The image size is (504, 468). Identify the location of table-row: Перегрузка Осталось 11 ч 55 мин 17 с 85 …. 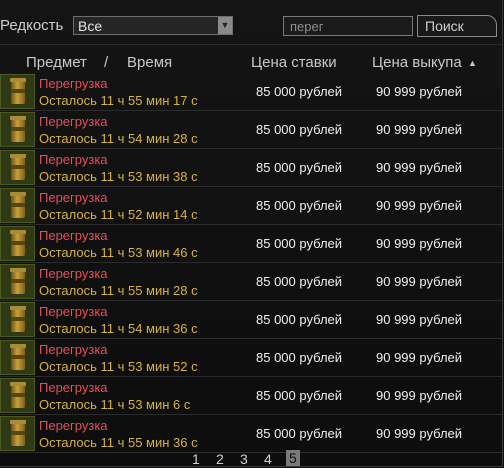
(251, 92).